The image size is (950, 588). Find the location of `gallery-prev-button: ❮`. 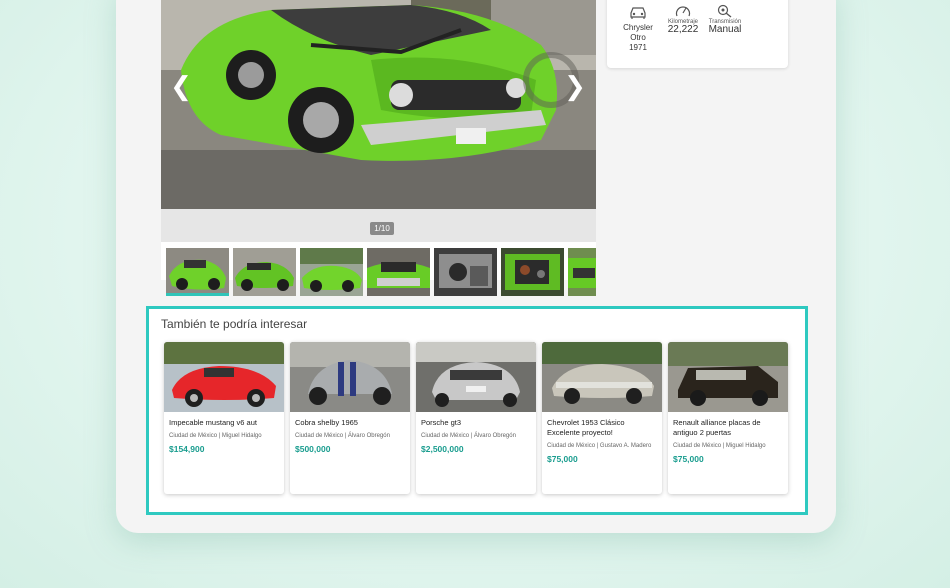

gallery-prev-button: ❮ is located at coordinates (181, 87).